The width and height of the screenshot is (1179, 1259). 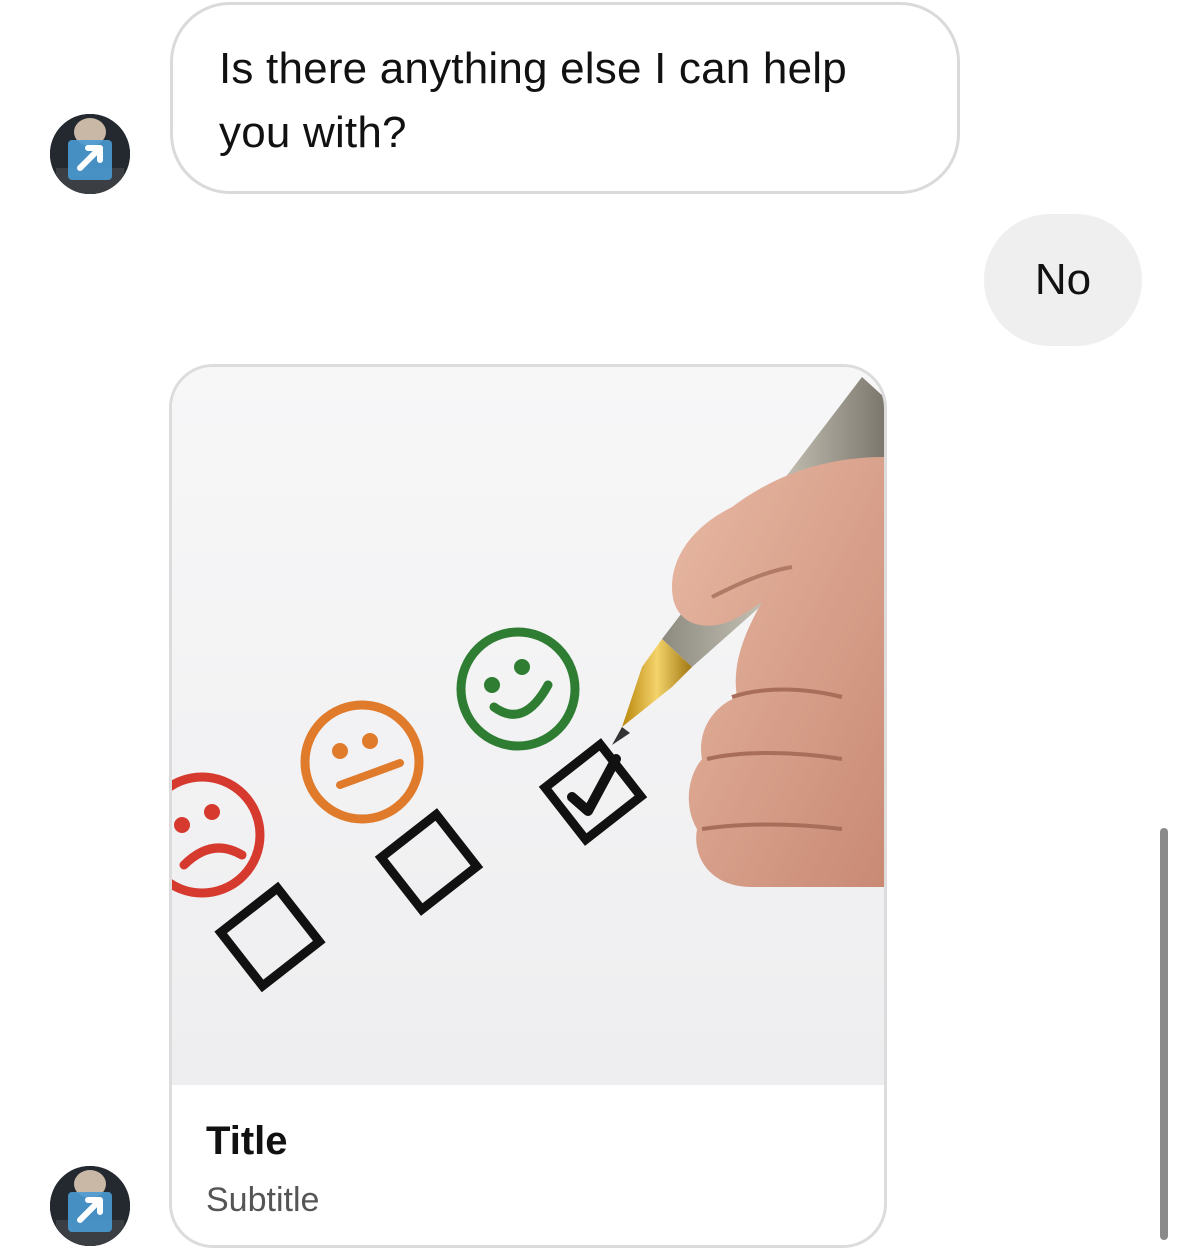 What do you see at coordinates (1164, 1034) in the screenshot?
I see `vertical-scrollbar` at bounding box center [1164, 1034].